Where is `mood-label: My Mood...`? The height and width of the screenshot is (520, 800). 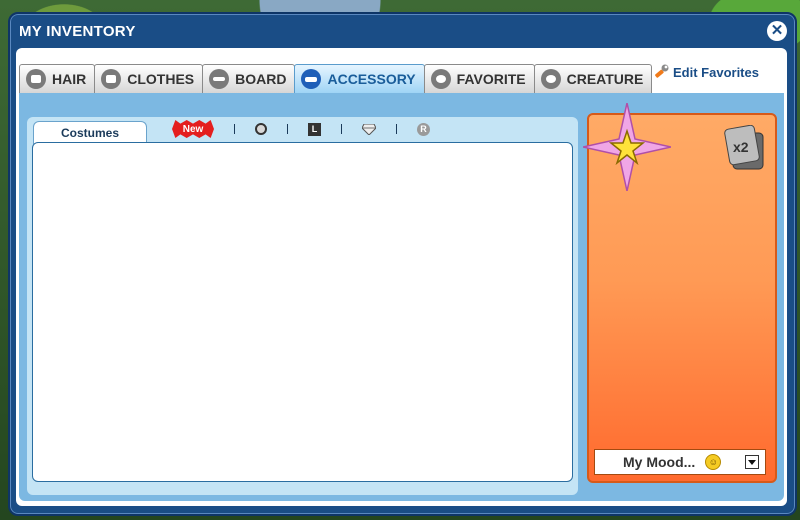 mood-label: My Mood... is located at coordinates (659, 462).